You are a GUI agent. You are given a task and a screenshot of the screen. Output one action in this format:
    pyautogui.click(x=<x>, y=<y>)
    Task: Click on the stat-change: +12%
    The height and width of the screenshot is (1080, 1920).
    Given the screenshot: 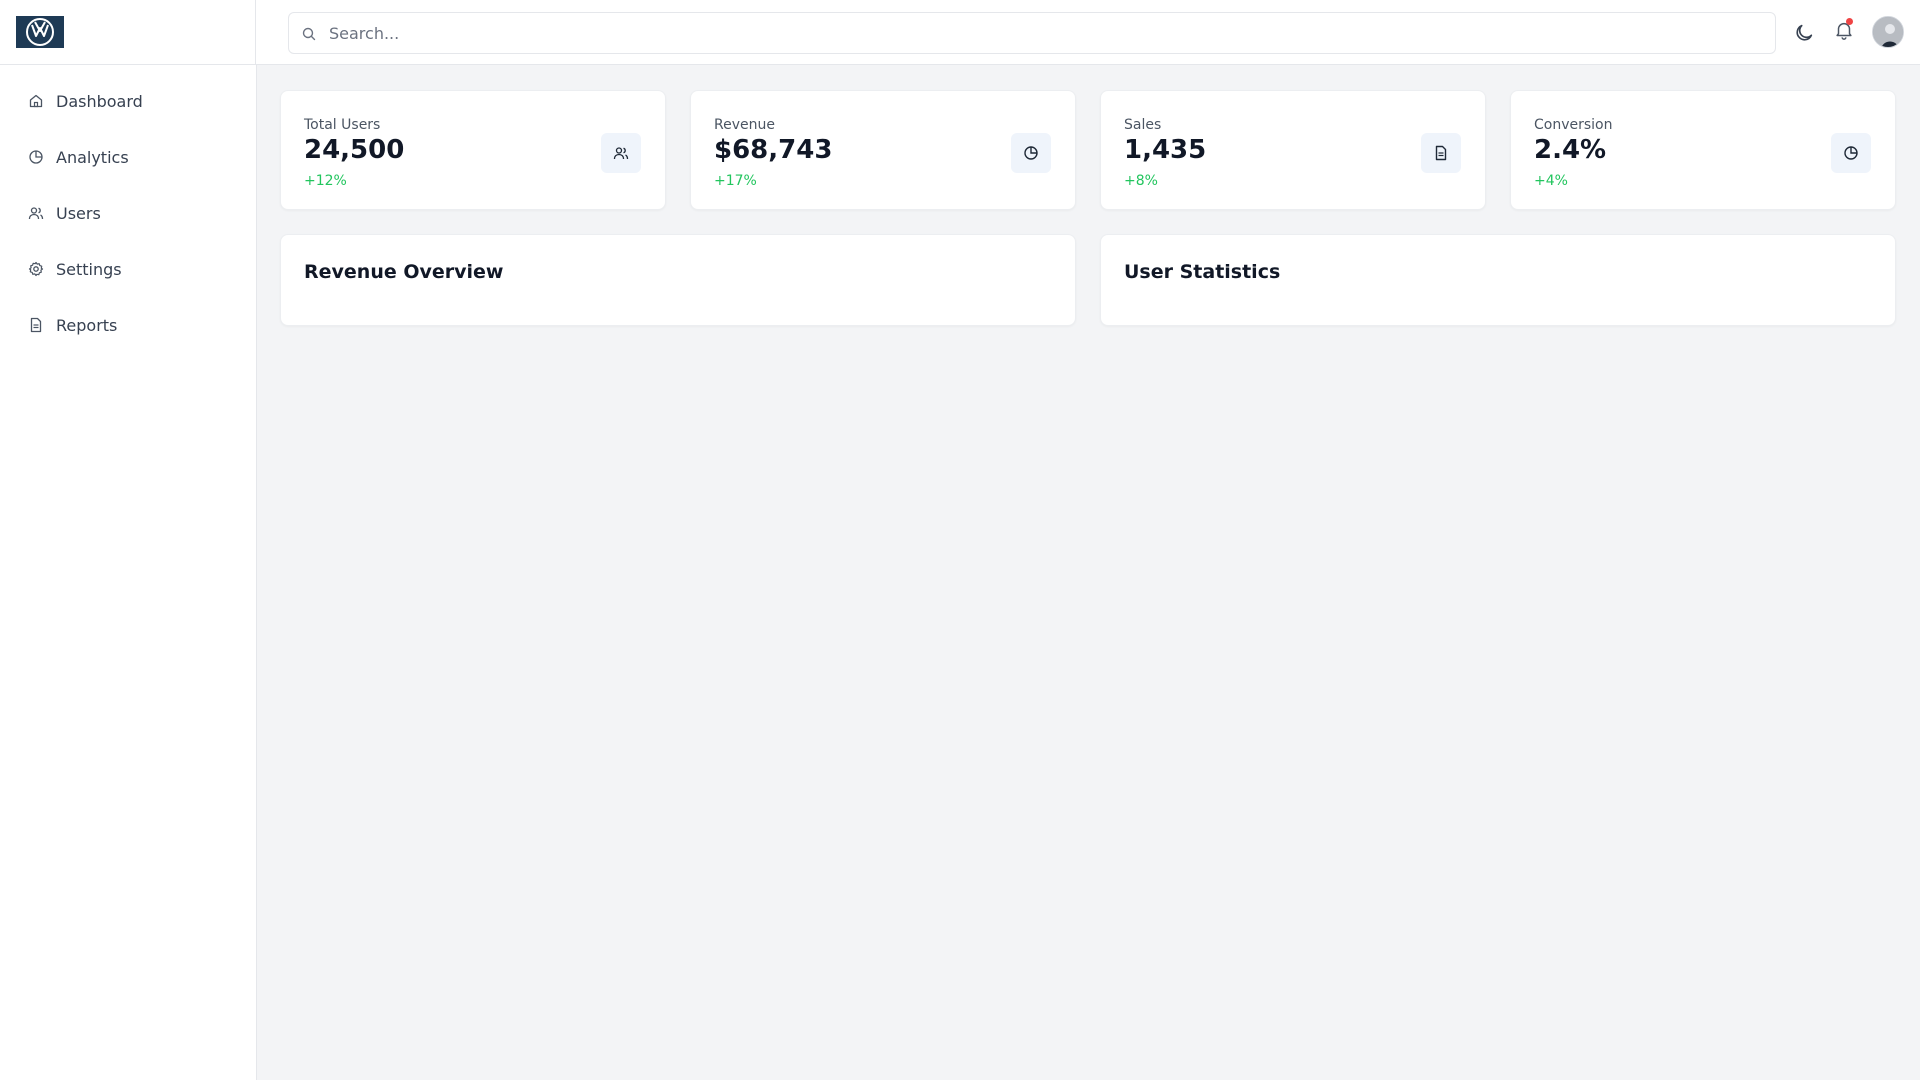 What is the action you would take?
    pyautogui.click(x=325, y=181)
    